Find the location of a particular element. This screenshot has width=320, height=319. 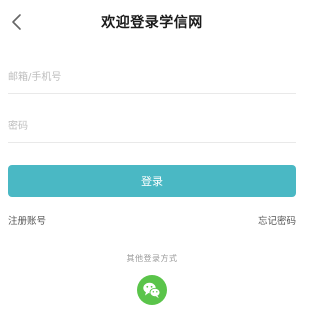

password-input is located at coordinates (152, 126).